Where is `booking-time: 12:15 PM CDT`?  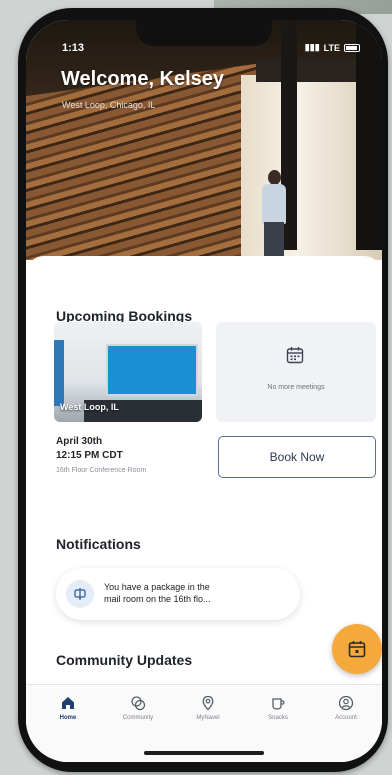
booking-time: 12:15 PM CDT is located at coordinates (89, 455).